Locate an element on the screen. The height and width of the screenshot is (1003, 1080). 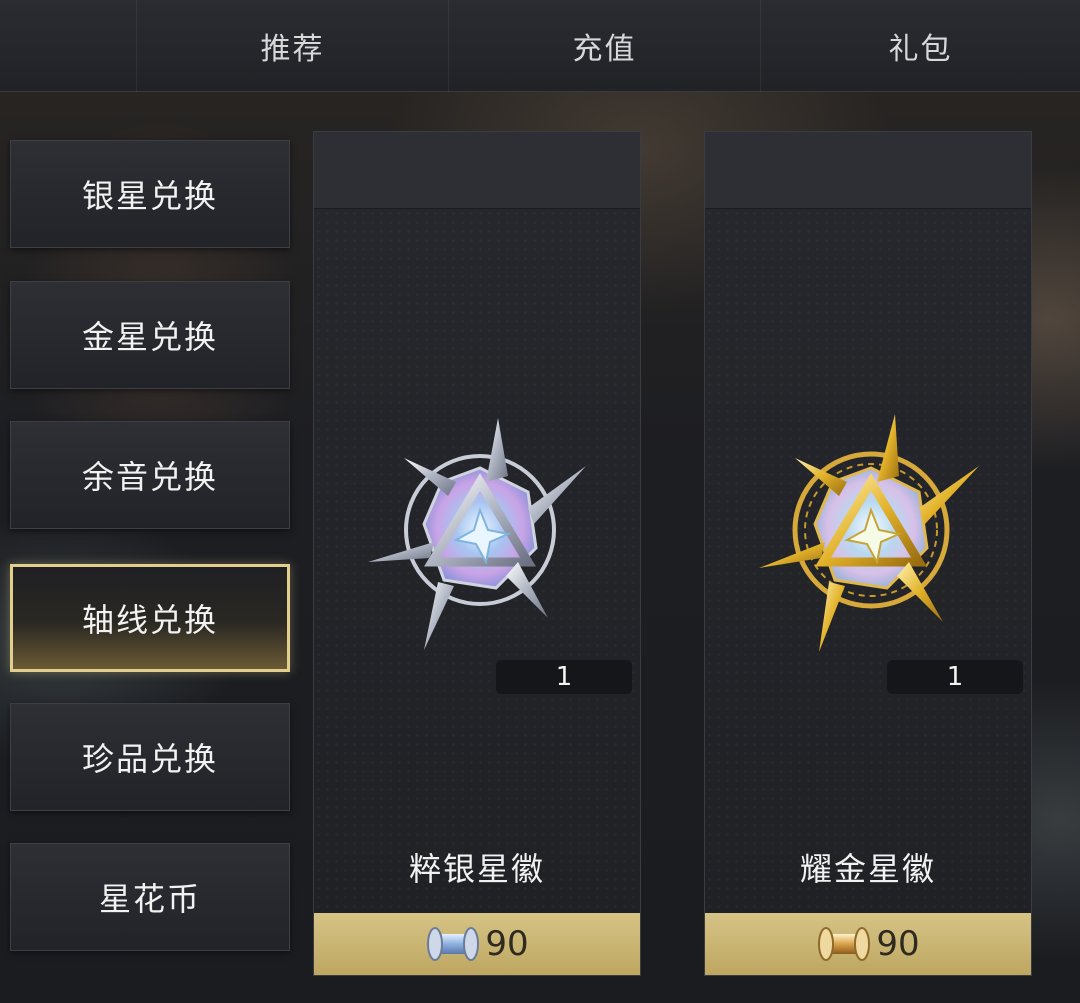
sidebar-item-star-flower-coin: 星花币 is located at coordinates (150, 897).